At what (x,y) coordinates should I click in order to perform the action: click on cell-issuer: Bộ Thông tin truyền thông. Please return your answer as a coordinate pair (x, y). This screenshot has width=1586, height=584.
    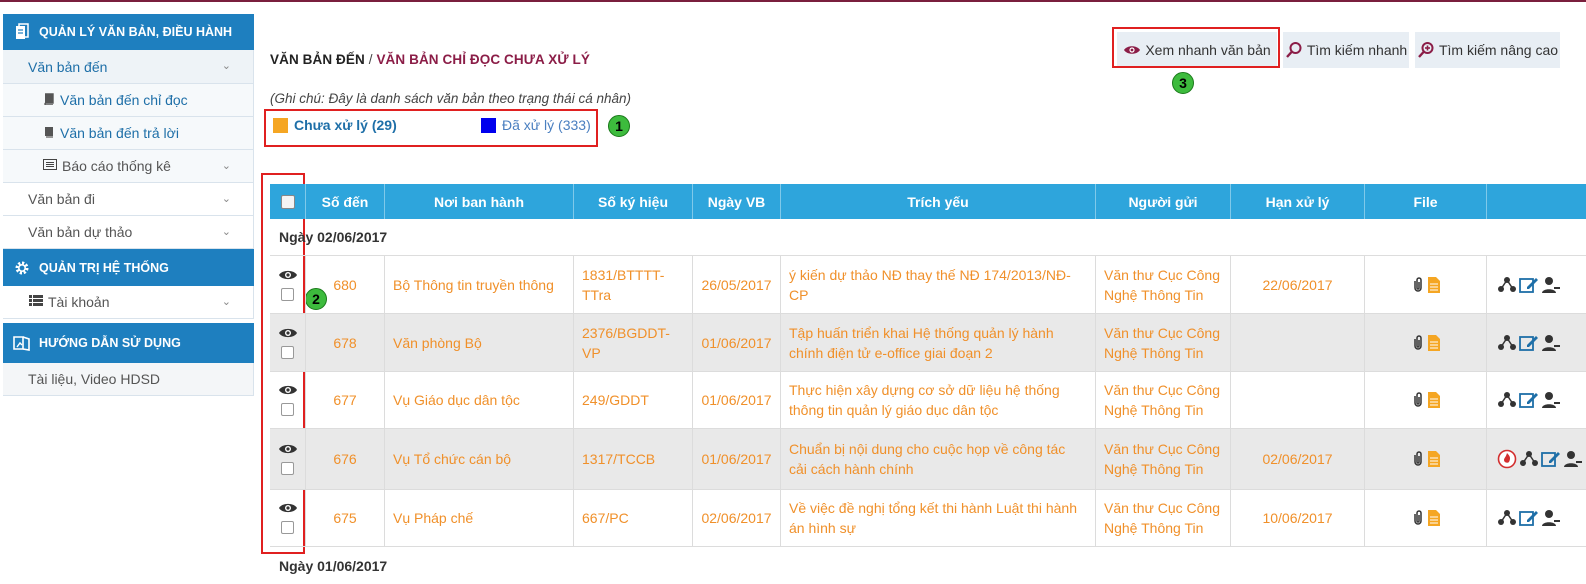
    Looking at the image, I should click on (479, 284).